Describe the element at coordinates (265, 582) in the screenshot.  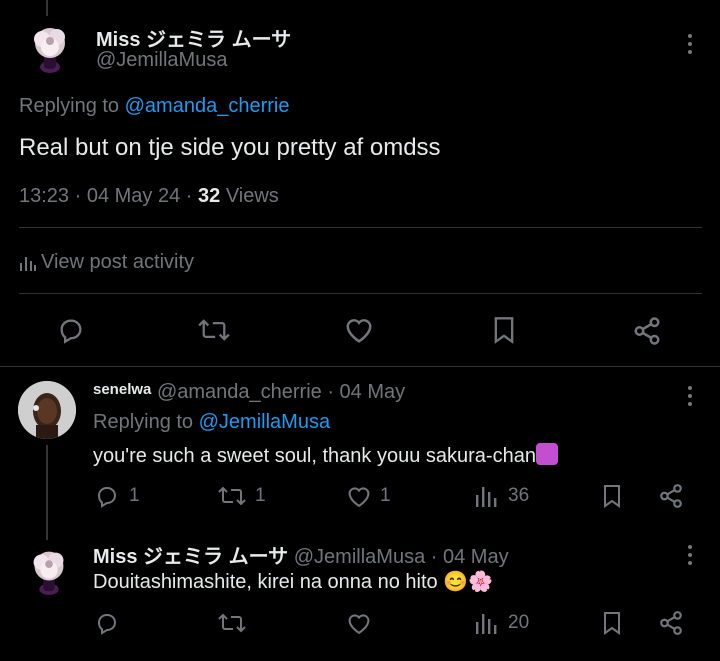
I see `reply-text-body: Douitashimashite, kirei na onna no hito` at that location.